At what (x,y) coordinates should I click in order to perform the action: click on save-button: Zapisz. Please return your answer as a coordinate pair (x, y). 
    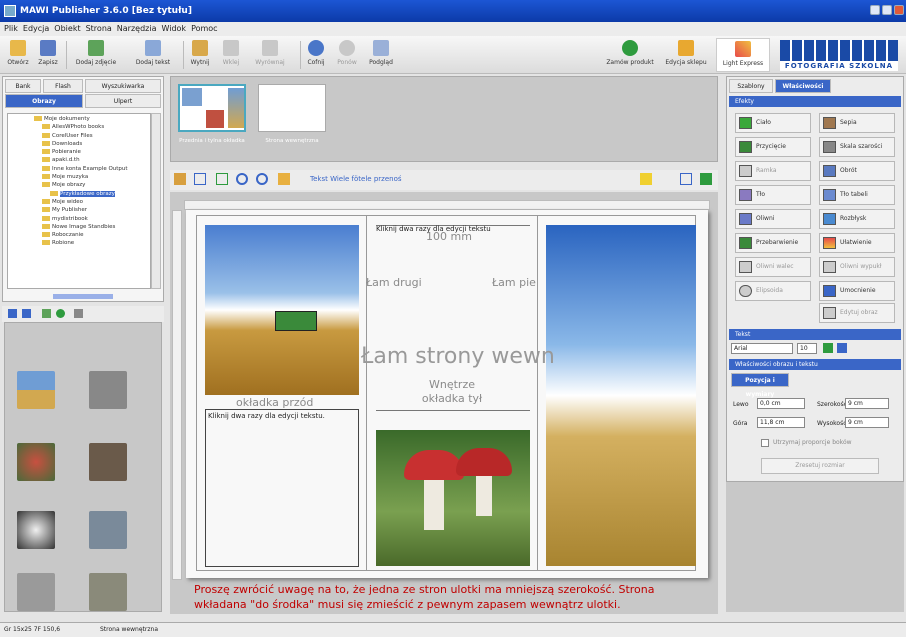
    Looking at the image, I should click on (48, 55).